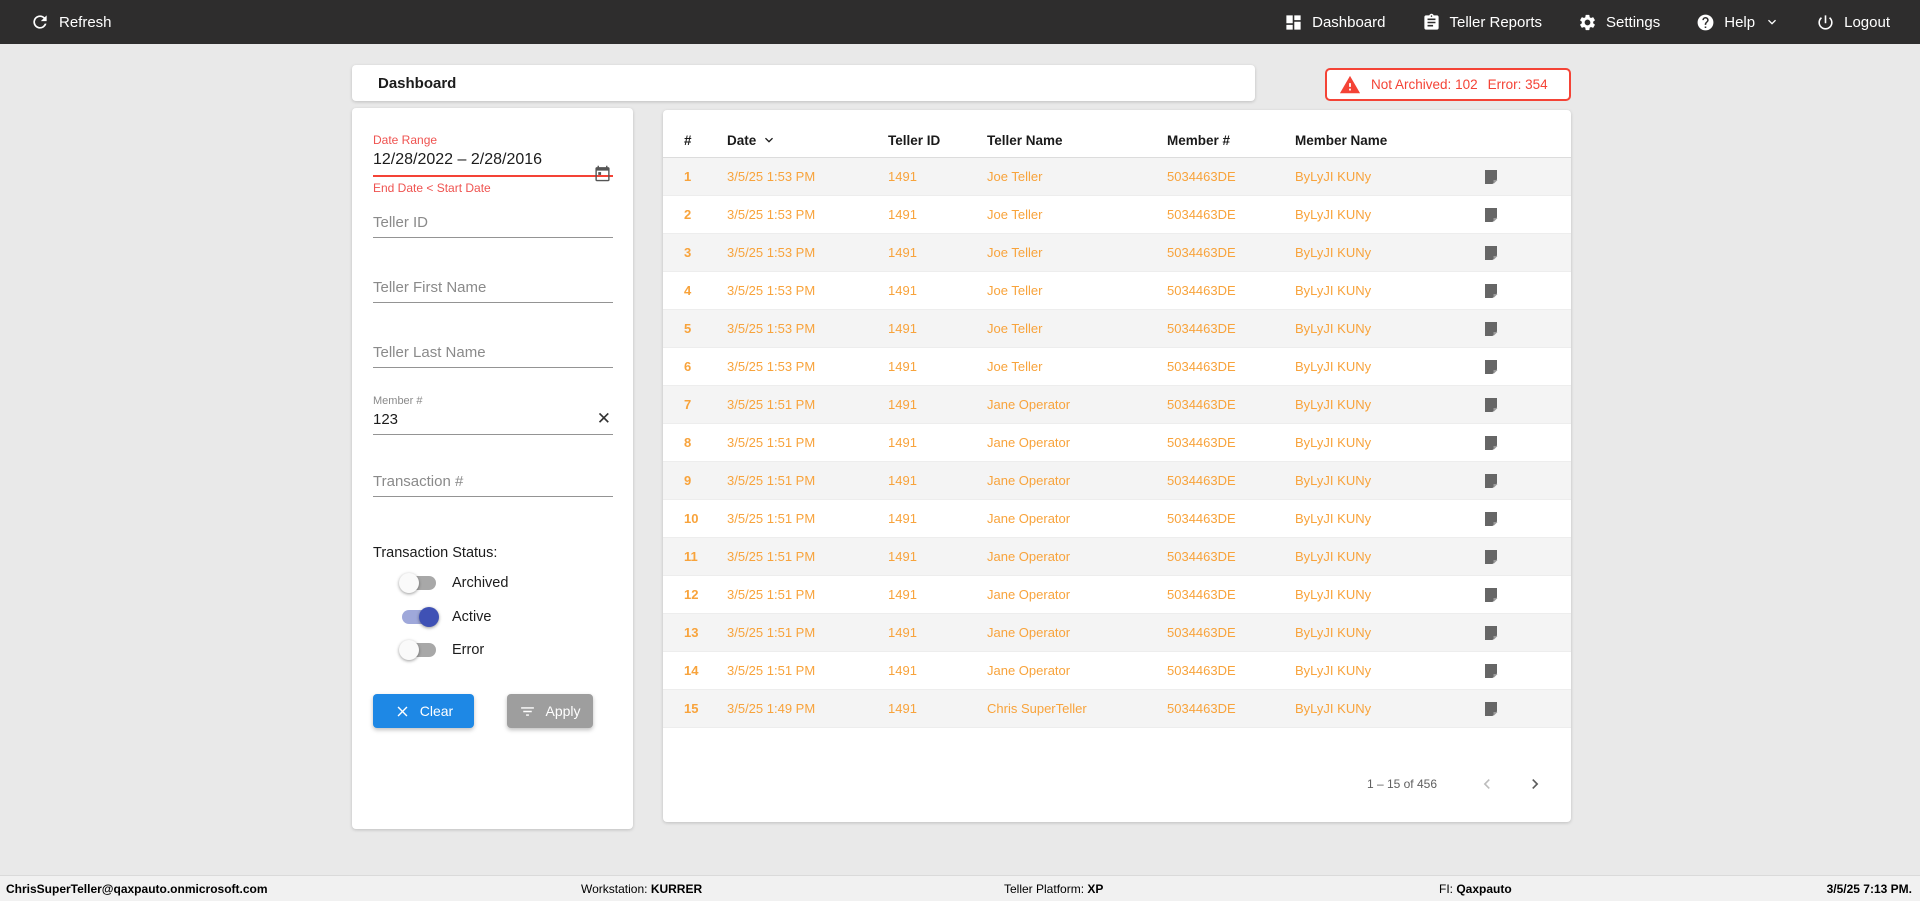 The image size is (1920, 901). Describe the element at coordinates (1496, 22) in the screenshot. I see `nav-teller-reports-label: Teller Reports` at that location.